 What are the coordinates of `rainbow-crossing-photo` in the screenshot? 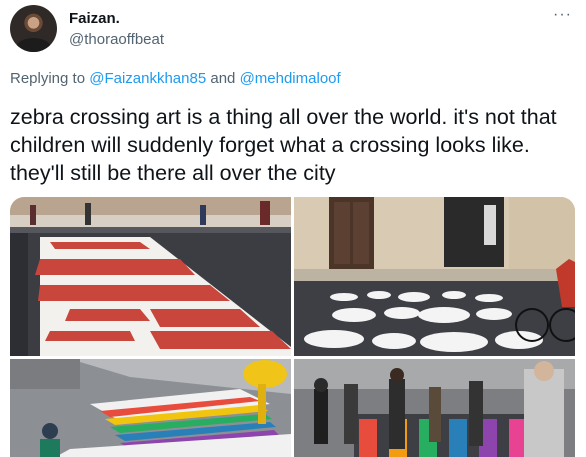 It's located at (150, 408).